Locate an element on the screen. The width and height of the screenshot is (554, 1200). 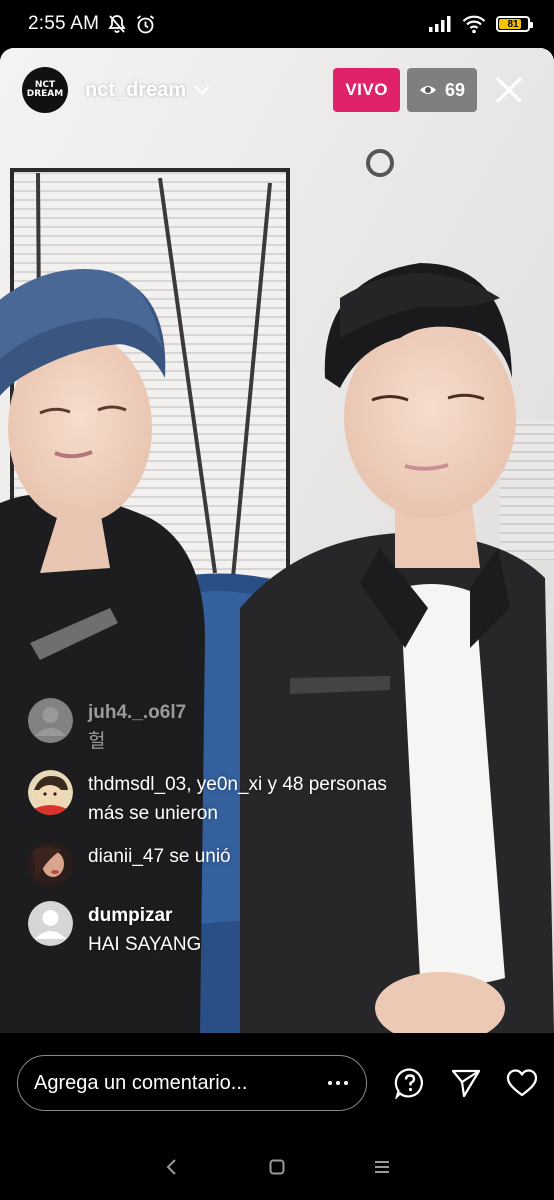
eye-icon is located at coordinates (427, 90).